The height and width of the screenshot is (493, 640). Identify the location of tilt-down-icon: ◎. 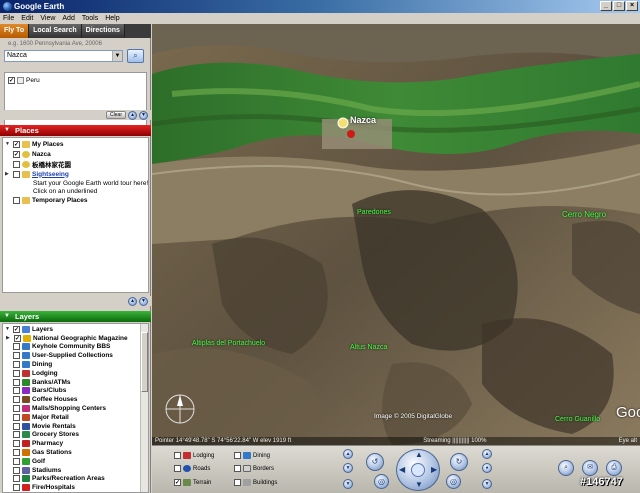
(381, 481).